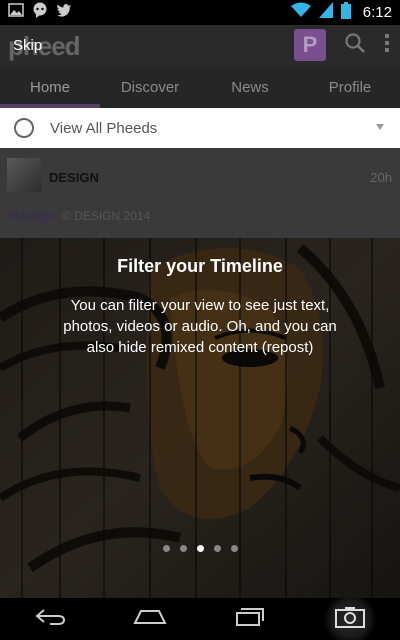 Image resolution: width=400 pixels, height=640 pixels. I want to click on filter-label: View All Pheeds, so click(104, 128).